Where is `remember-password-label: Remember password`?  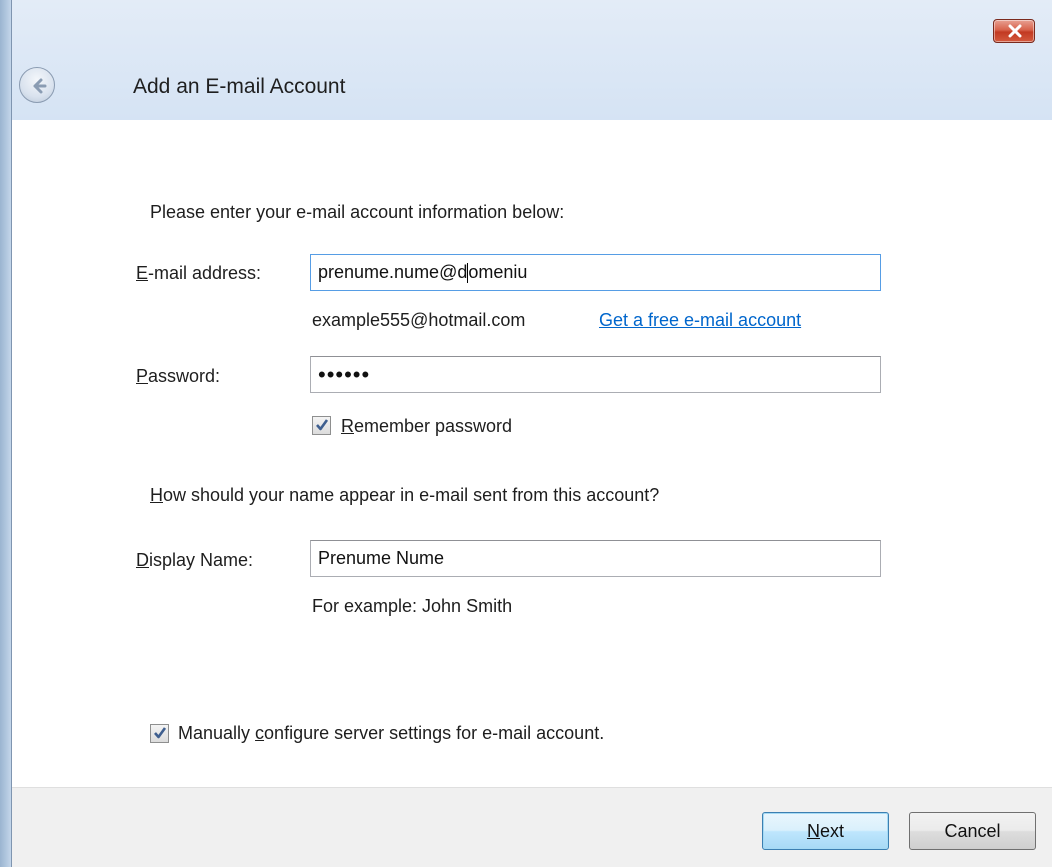 remember-password-label: Remember password is located at coordinates (426, 426).